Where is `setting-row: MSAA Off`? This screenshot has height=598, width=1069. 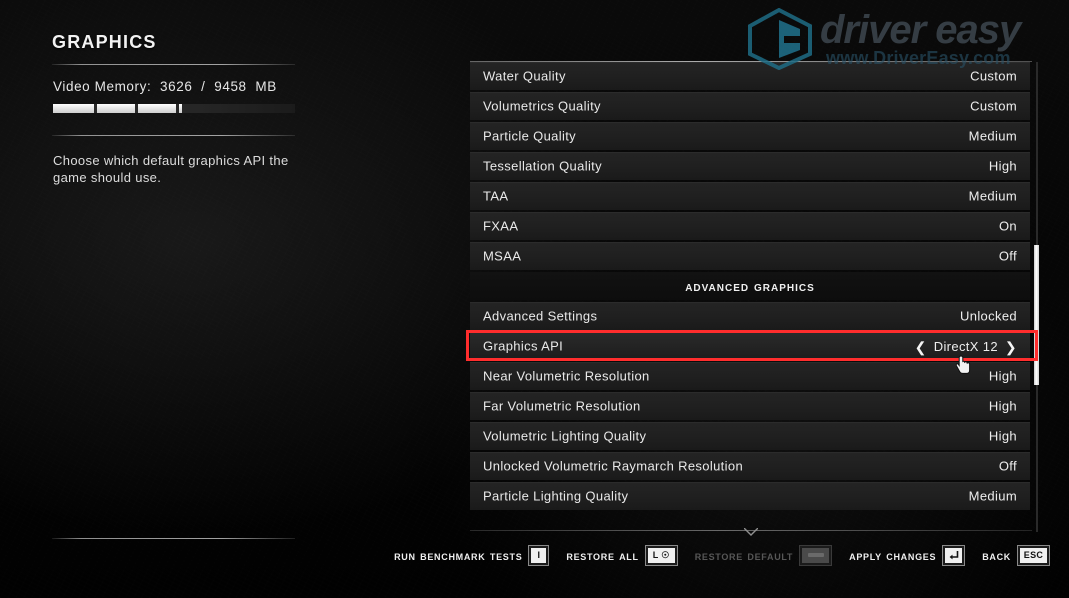 setting-row: MSAA Off is located at coordinates (750, 256).